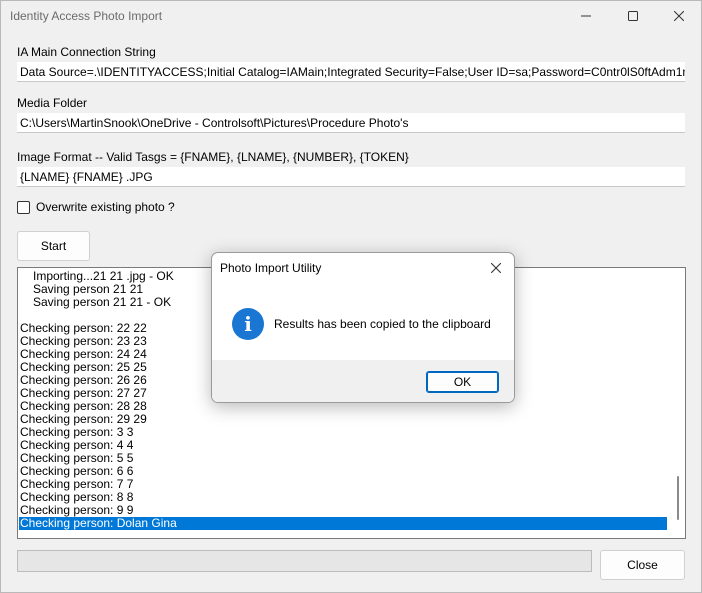 This screenshot has height=593, width=702. I want to click on maximize-icon, so click(633, 16).